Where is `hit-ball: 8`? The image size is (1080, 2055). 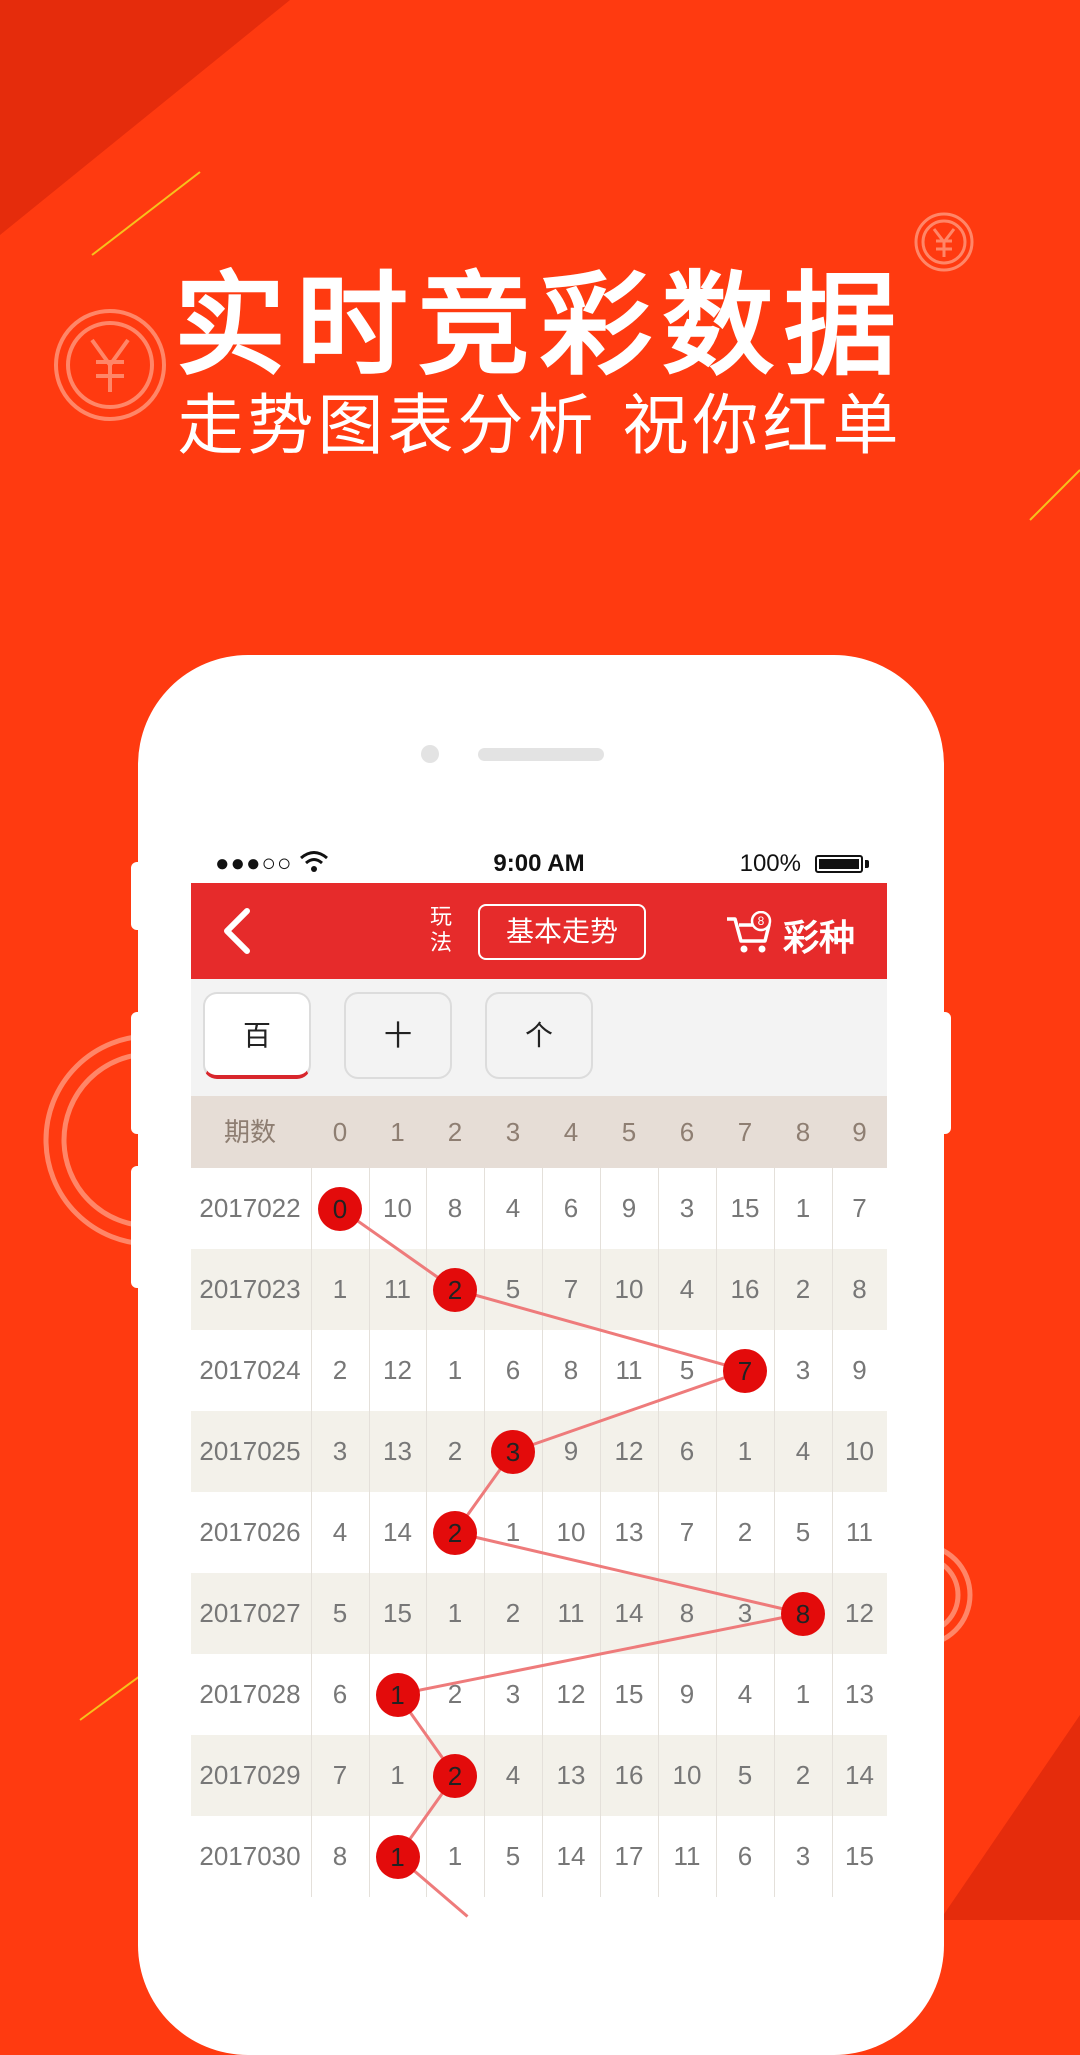
hit-ball: 8 is located at coordinates (803, 1613).